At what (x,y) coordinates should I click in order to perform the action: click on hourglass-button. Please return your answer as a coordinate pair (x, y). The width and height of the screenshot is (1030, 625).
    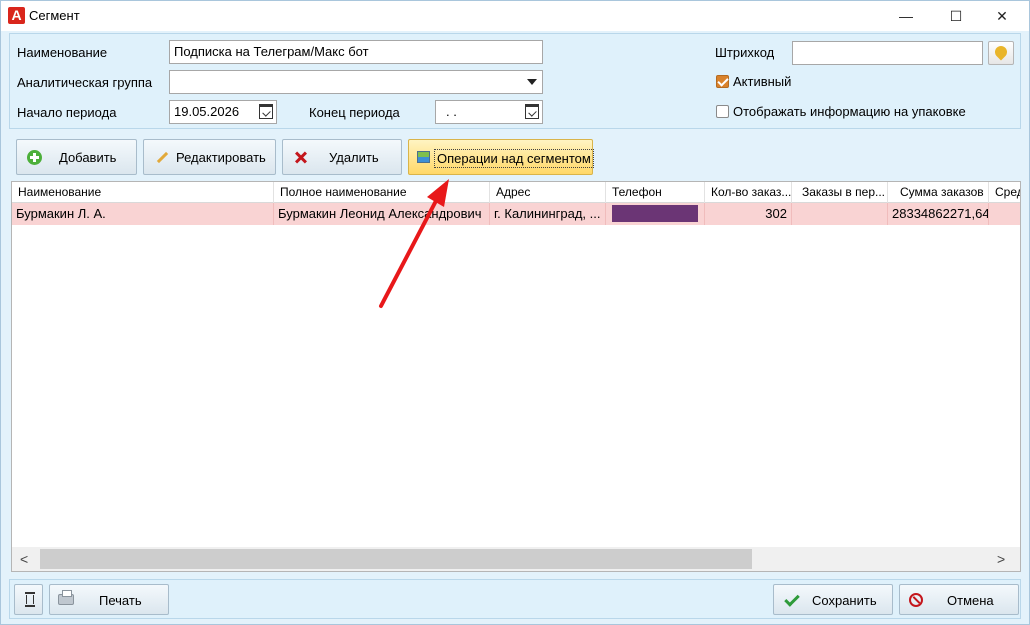
    Looking at the image, I should click on (28, 599).